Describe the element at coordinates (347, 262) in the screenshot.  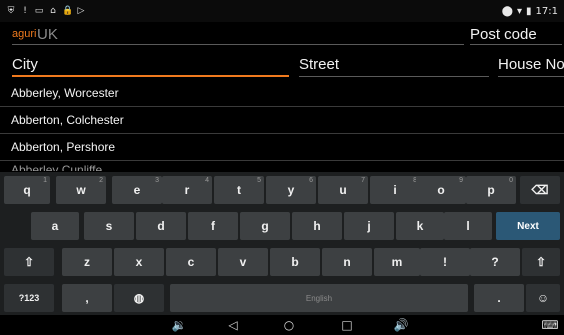
I see `key-n: n` at that location.